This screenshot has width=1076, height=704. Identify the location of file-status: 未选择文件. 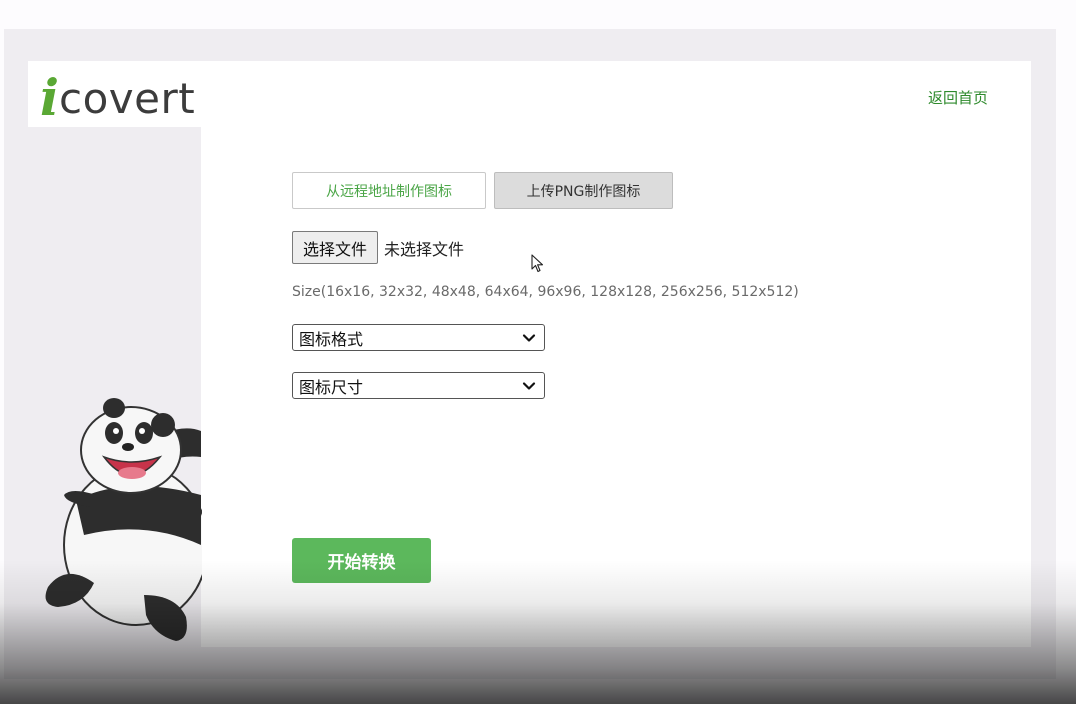
(424, 249).